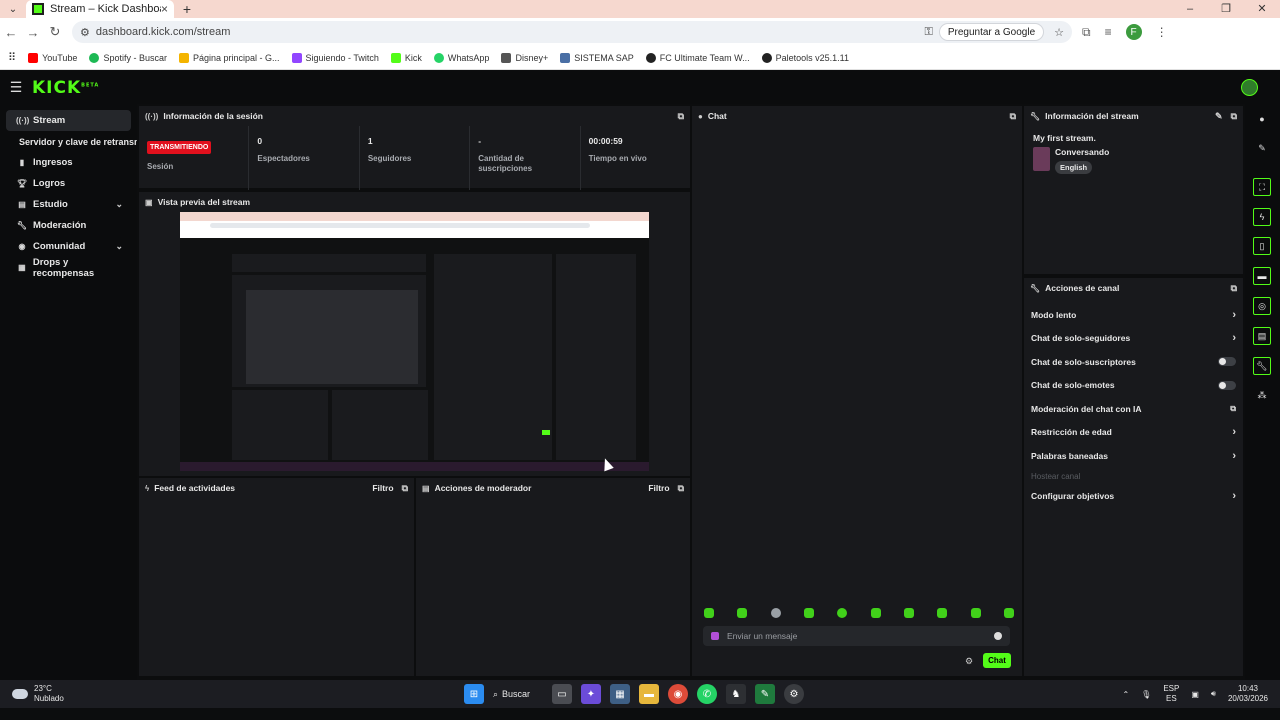  I want to click on sidebar-item-achievements: 🏆︎ Logros, so click(68, 183).